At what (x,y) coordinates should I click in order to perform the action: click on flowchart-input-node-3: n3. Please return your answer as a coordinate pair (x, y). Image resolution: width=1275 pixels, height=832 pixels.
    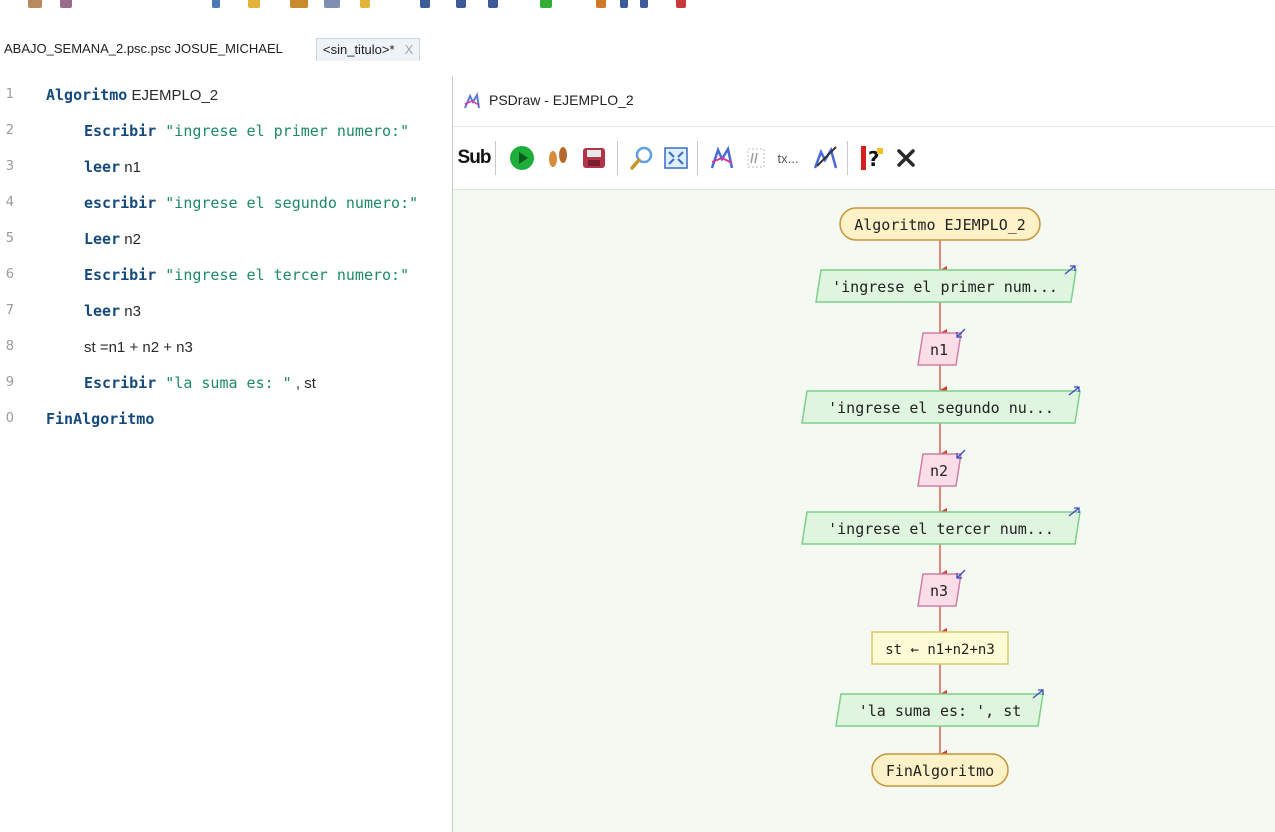
    Looking at the image, I should click on (941, 588).